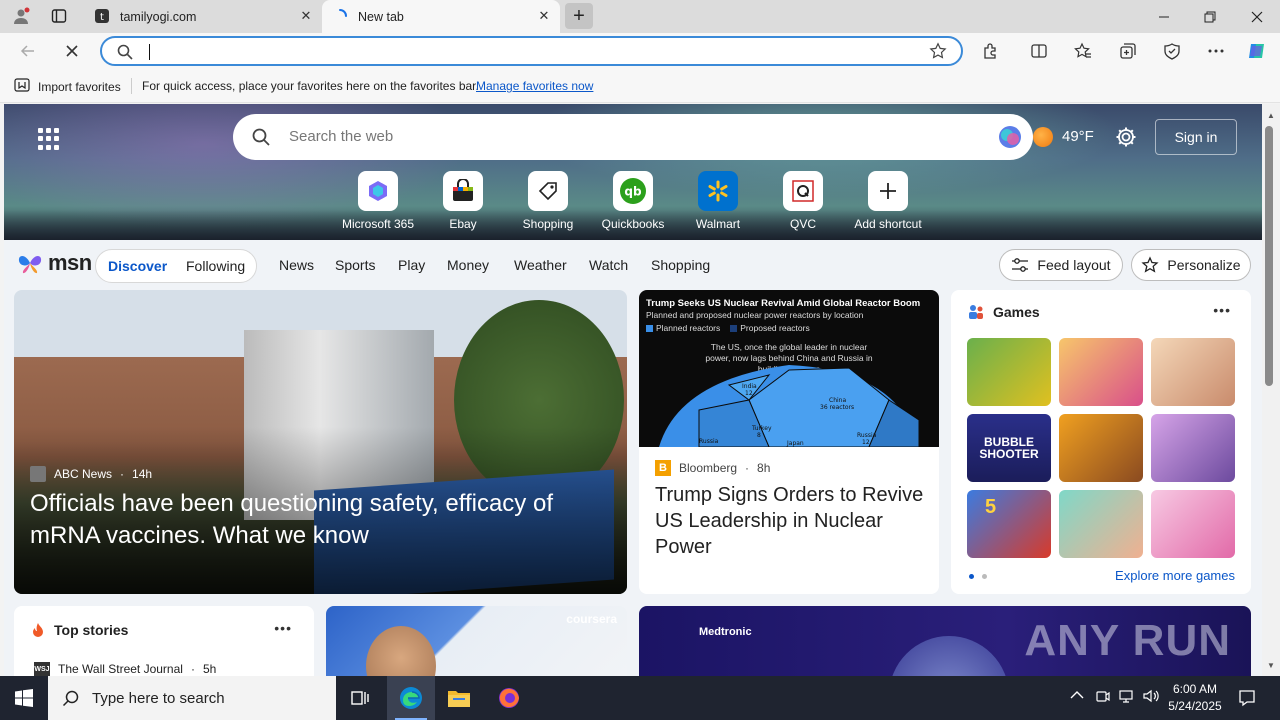  What do you see at coordinates (1078, 136) in the screenshot?
I see `weather-temperature: 49°F` at bounding box center [1078, 136].